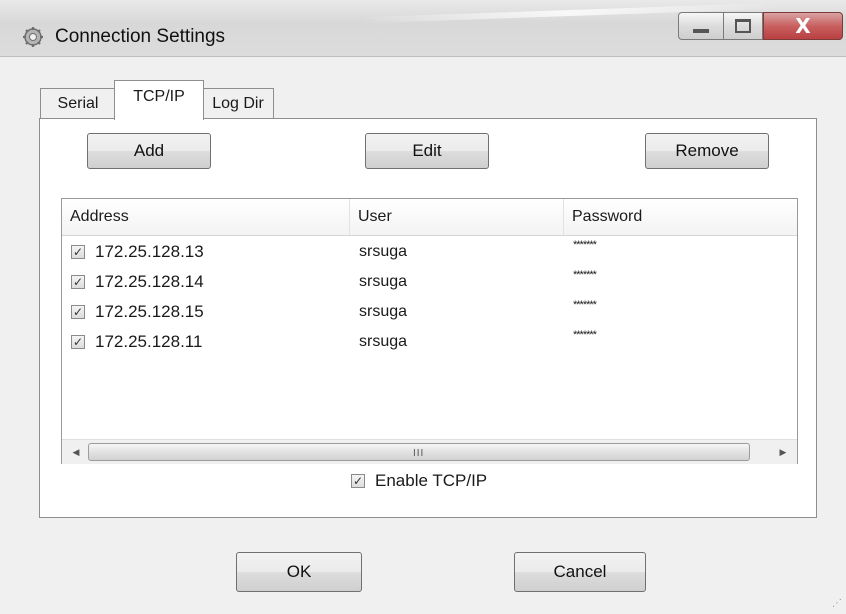 This screenshot has height=614, width=846. I want to click on resize-grip-icon: ⋰, so click(837, 603).